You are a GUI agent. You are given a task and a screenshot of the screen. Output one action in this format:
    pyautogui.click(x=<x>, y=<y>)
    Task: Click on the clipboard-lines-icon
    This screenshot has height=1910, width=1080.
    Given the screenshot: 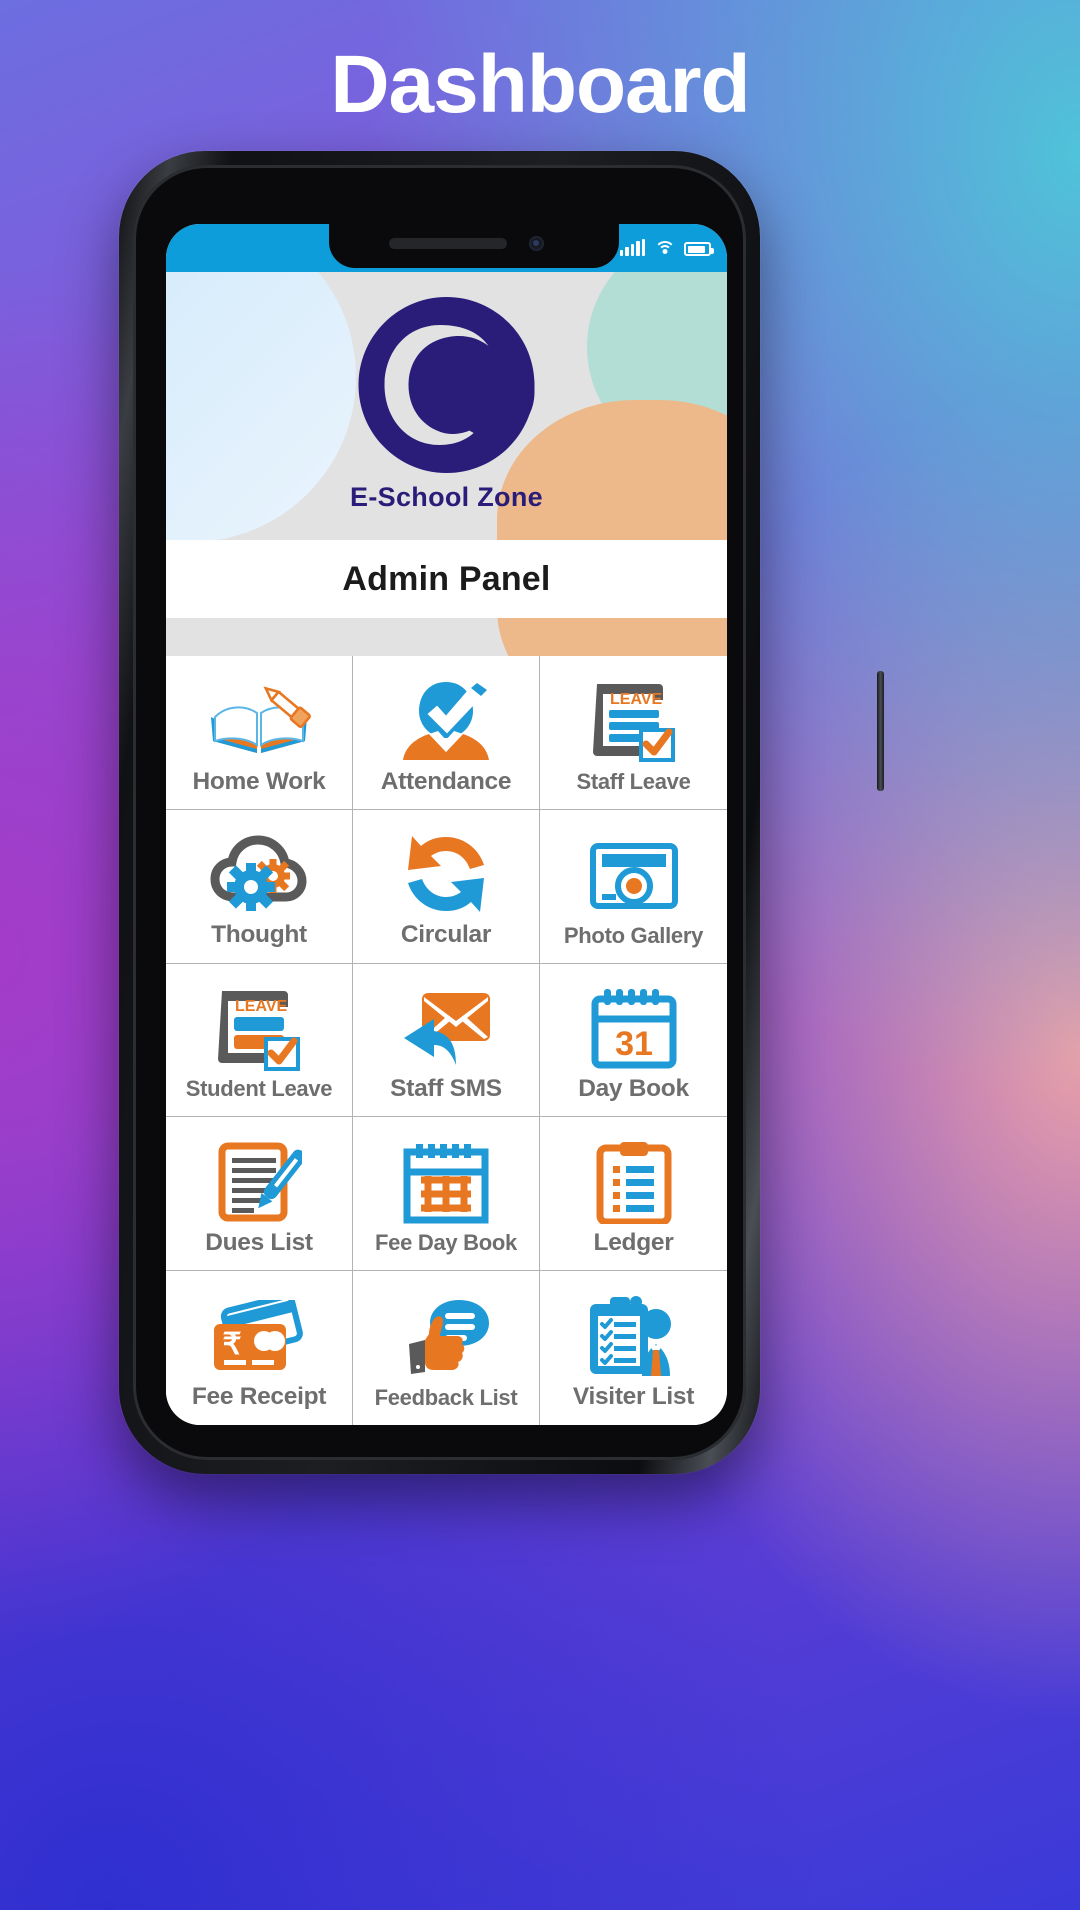 What is the action you would take?
    pyautogui.click(x=634, y=1182)
    